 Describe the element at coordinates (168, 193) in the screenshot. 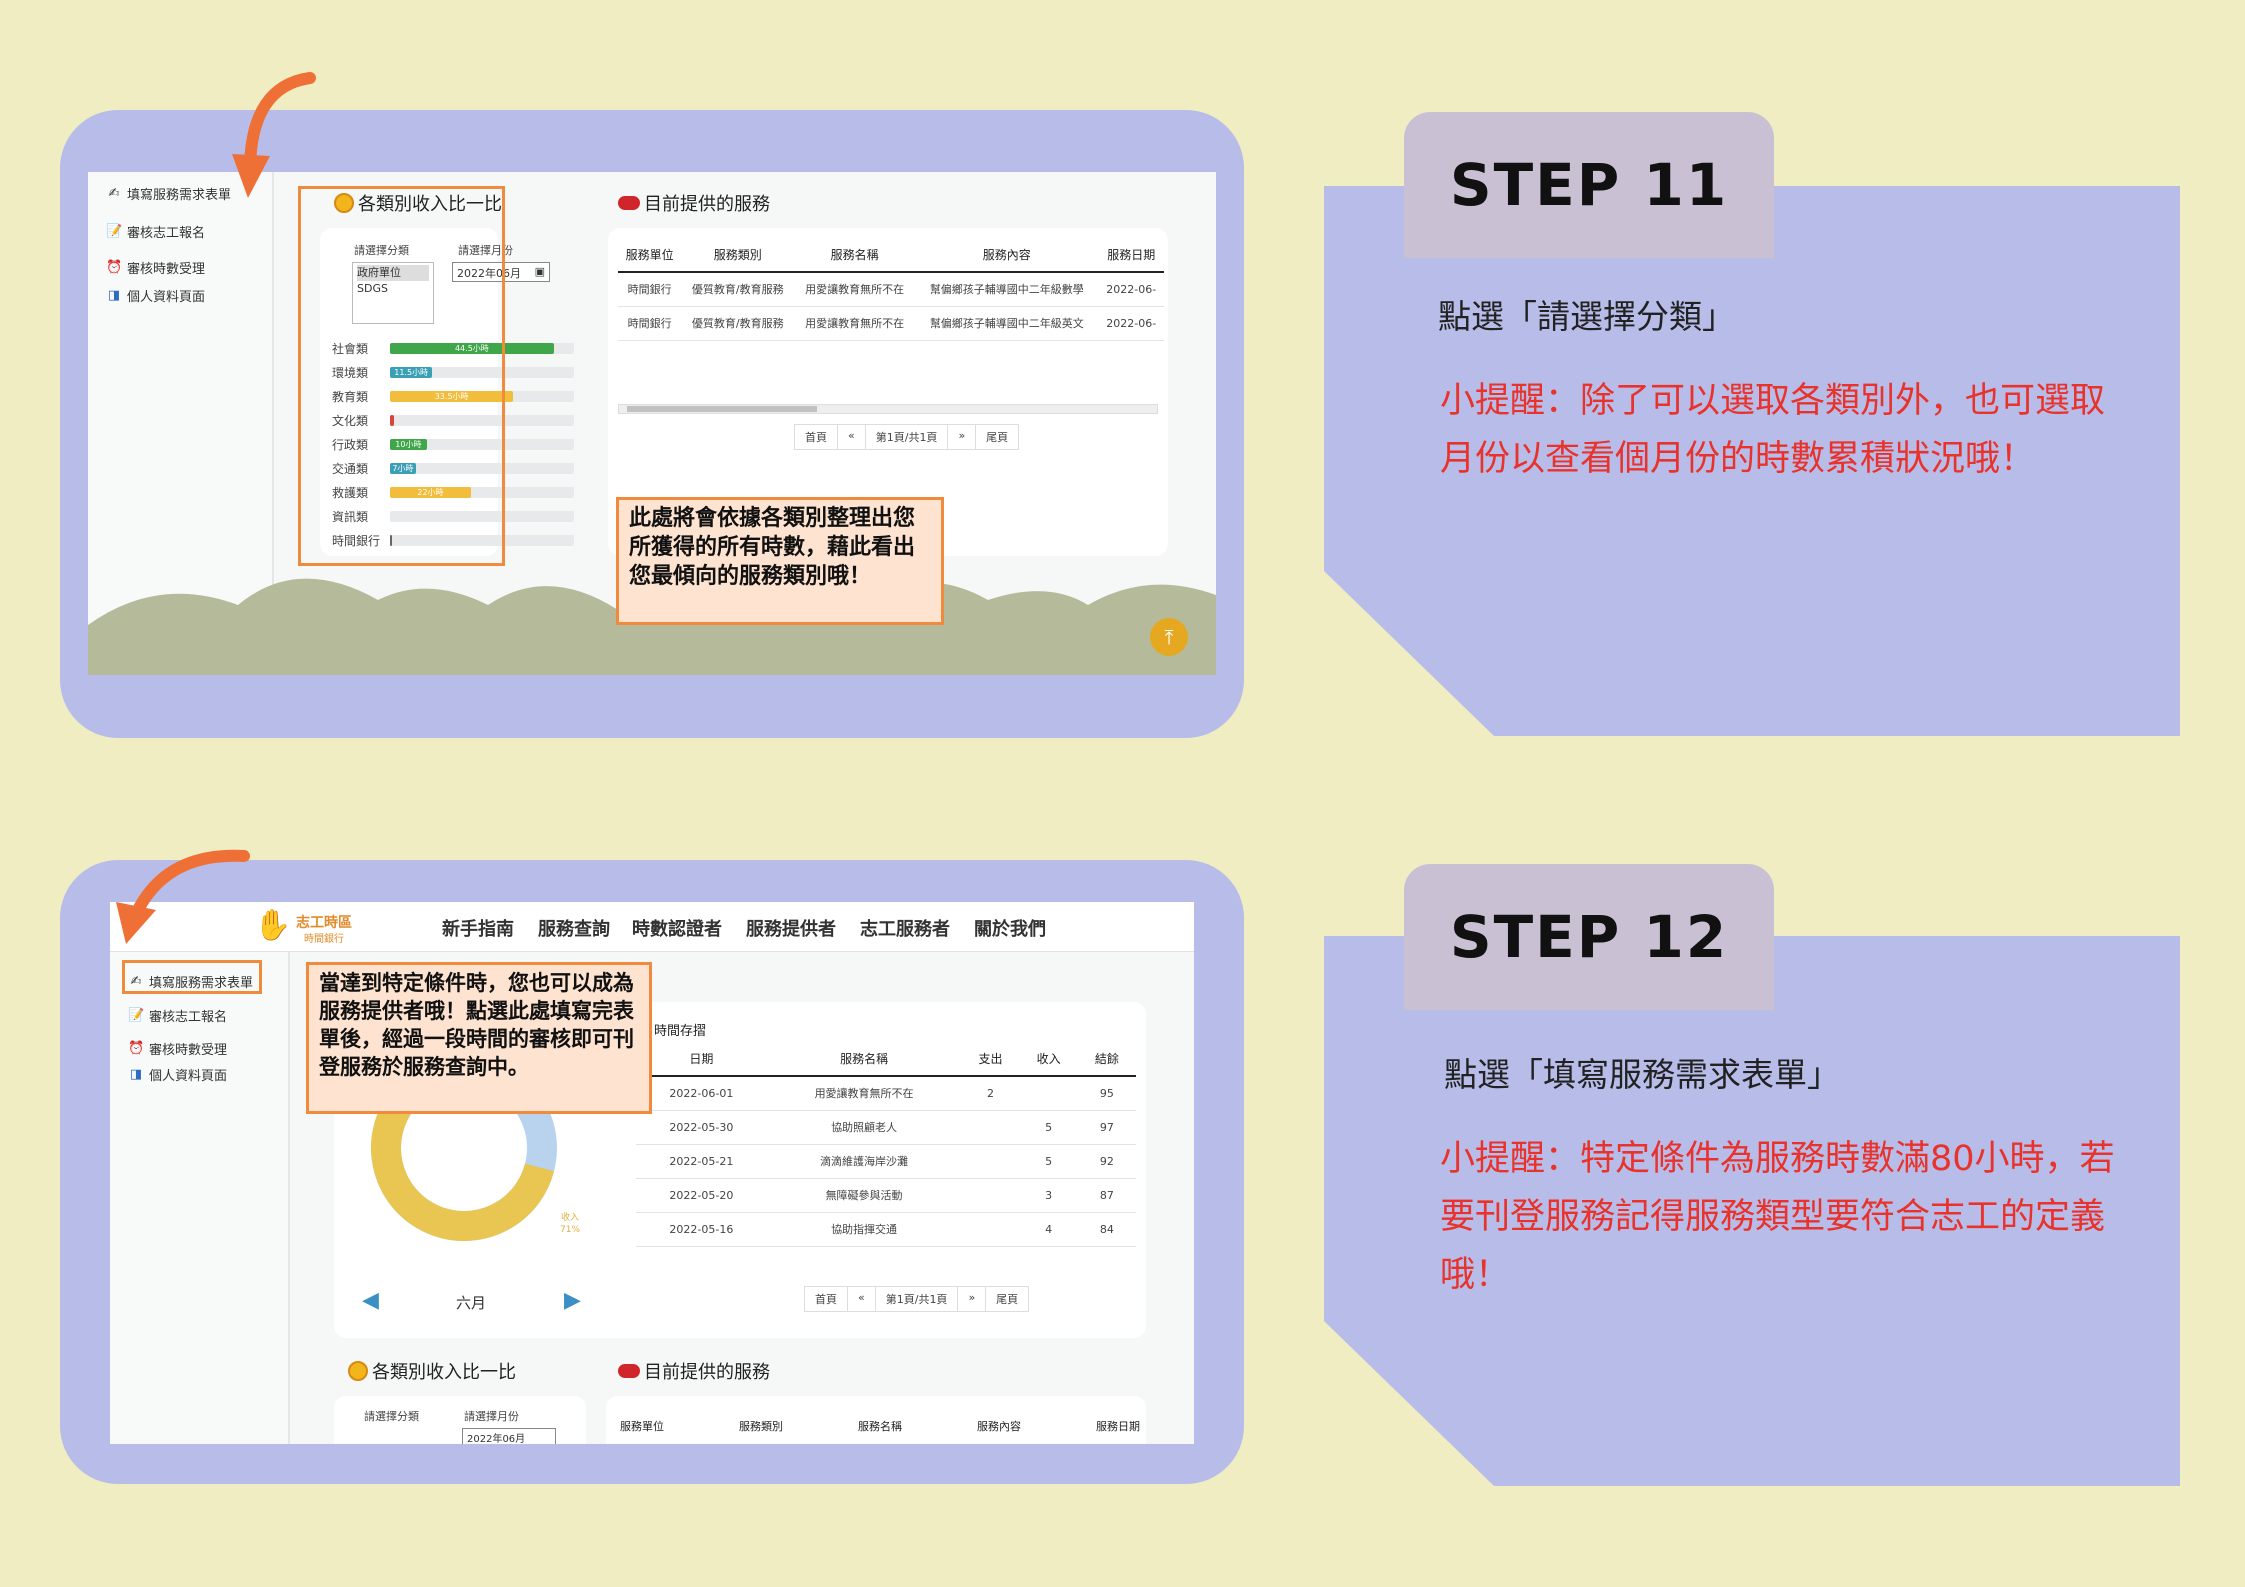

I see `sidebar-item-service-form: ✍ 填寫服務需求表單` at that location.